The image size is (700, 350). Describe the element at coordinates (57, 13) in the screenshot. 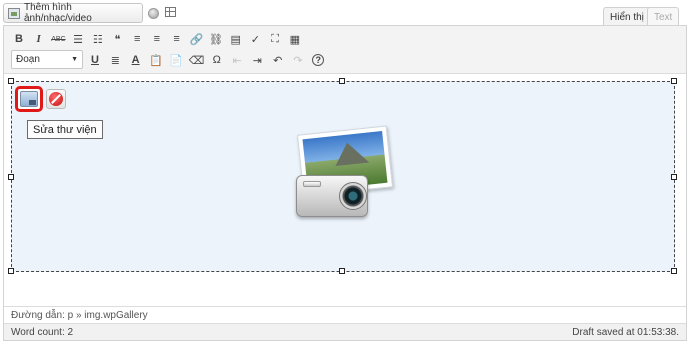

I see `add-media-label: Thêm hình ảnh/nhạc/video` at that location.